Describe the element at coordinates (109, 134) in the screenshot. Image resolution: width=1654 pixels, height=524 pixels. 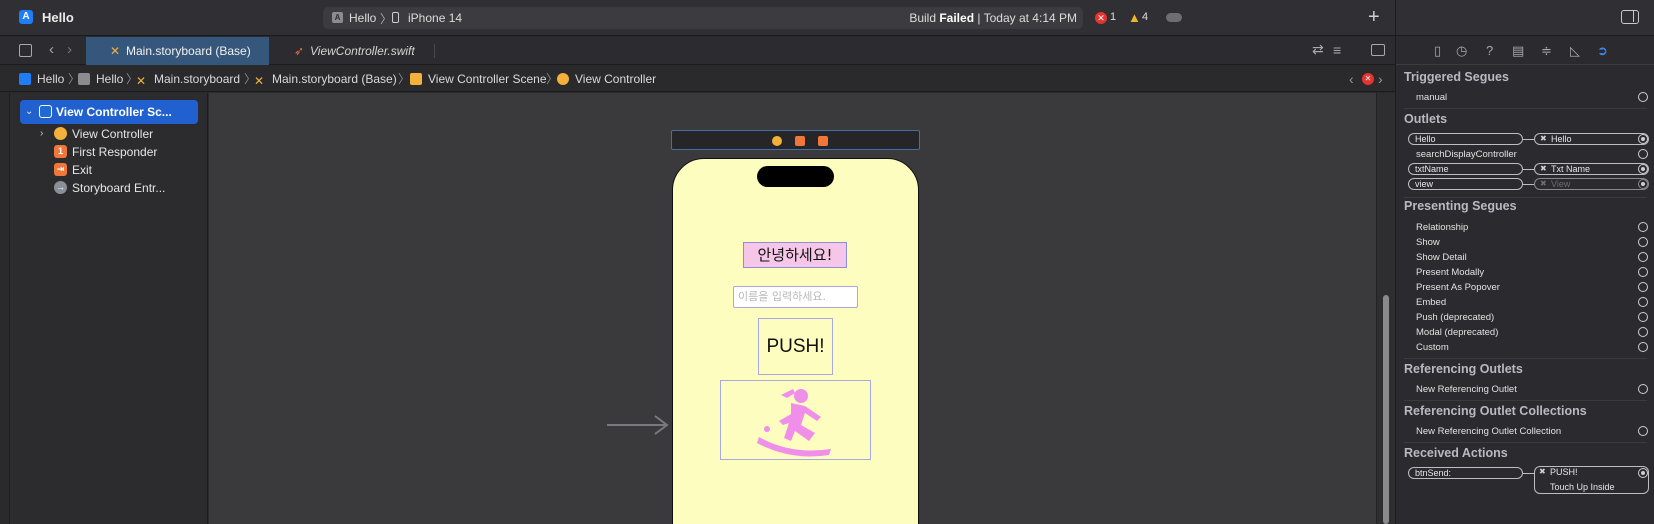
I see `outline-view-controller: › View Controller` at that location.